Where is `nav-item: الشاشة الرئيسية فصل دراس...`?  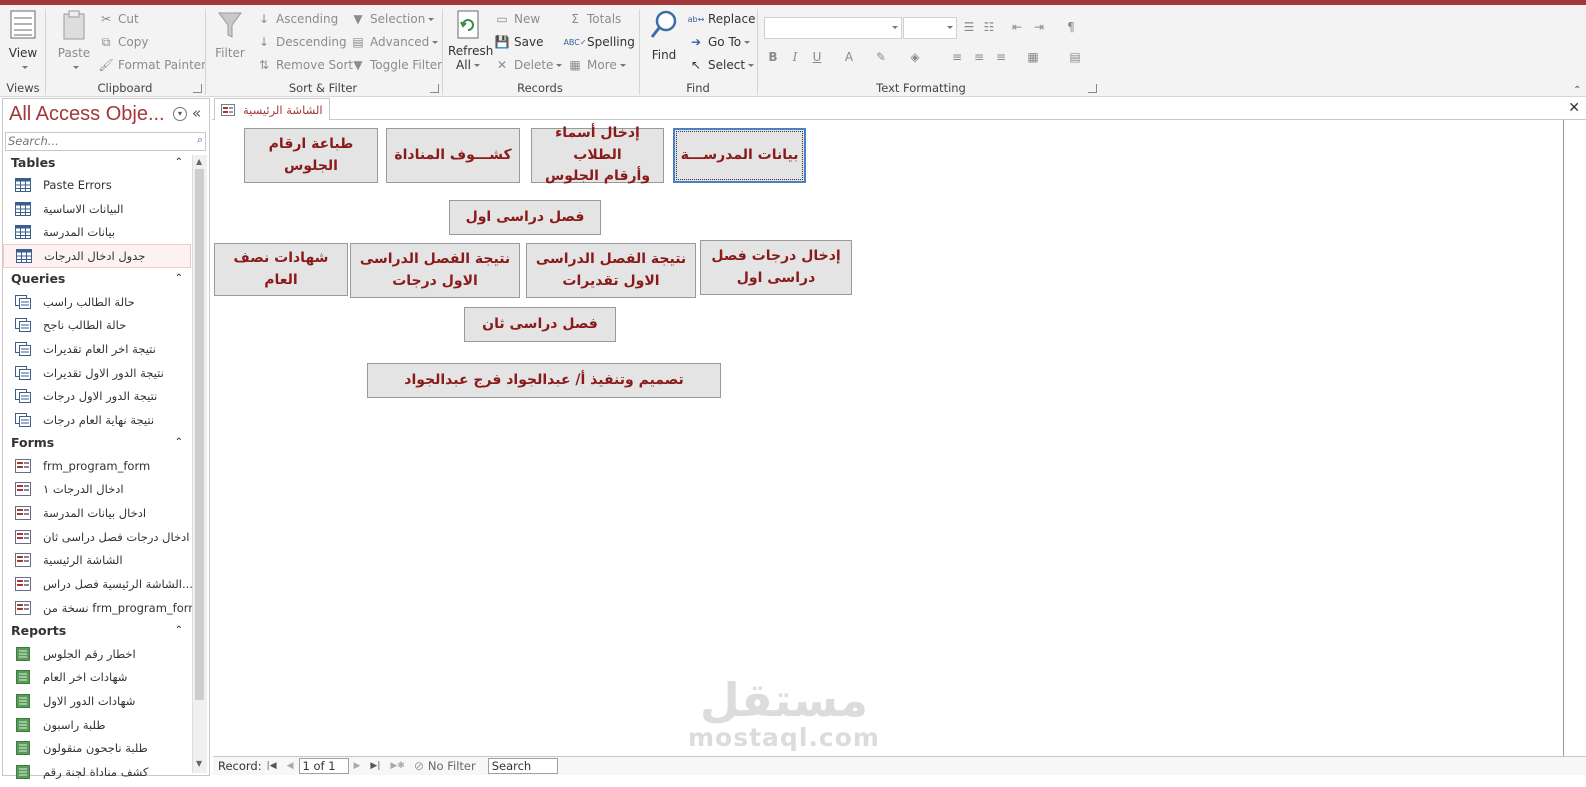
nav-item: الشاشة الرئيسية فصل دراس... is located at coordinates (98, 584).